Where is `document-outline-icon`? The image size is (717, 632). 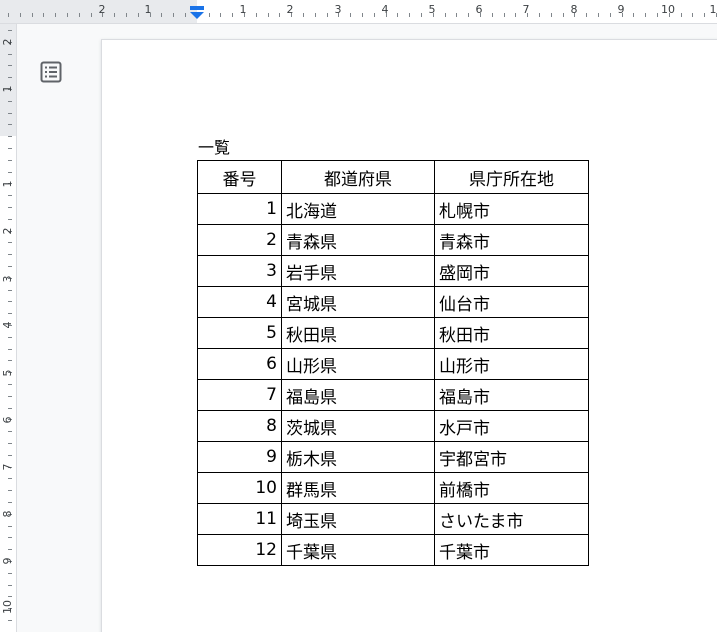 document-outline-icon is located at coordinates (51, 72).